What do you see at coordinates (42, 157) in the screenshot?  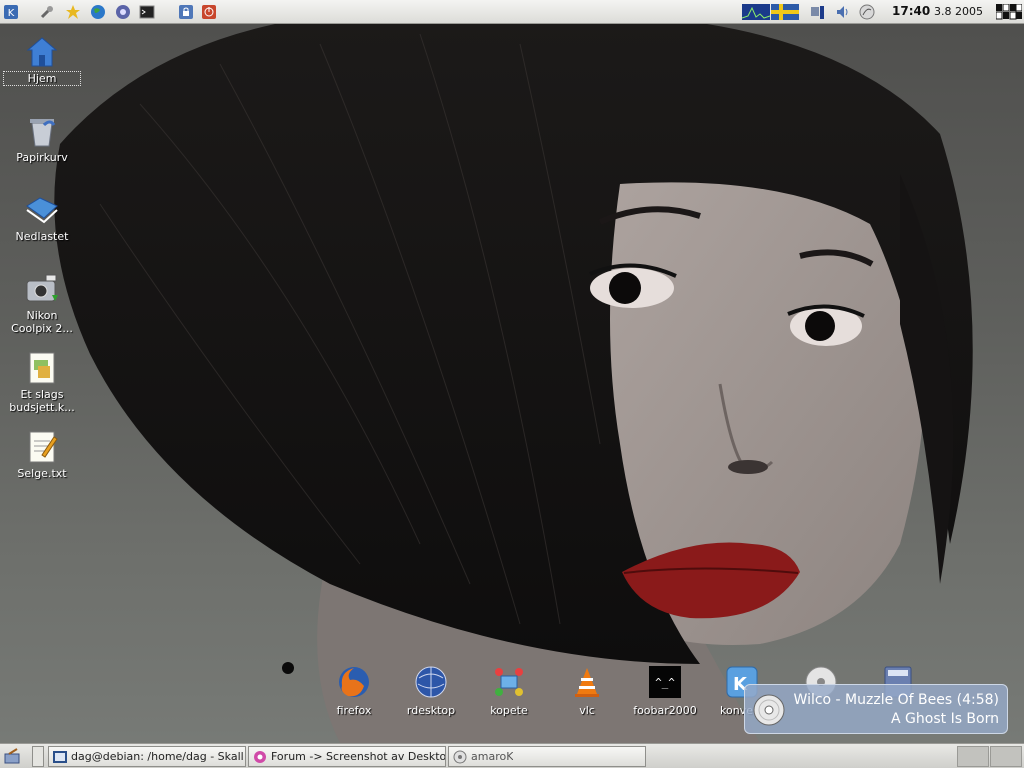 I see `desktop-icon-label: Papirkurv` at bounding box center [42, 157].